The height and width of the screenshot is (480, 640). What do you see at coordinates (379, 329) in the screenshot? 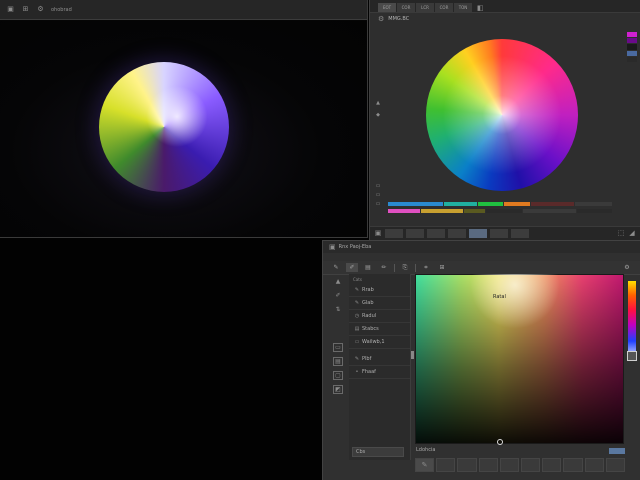
I see `list-item: ▤ Stabcs` at bounding box center [379, 329].